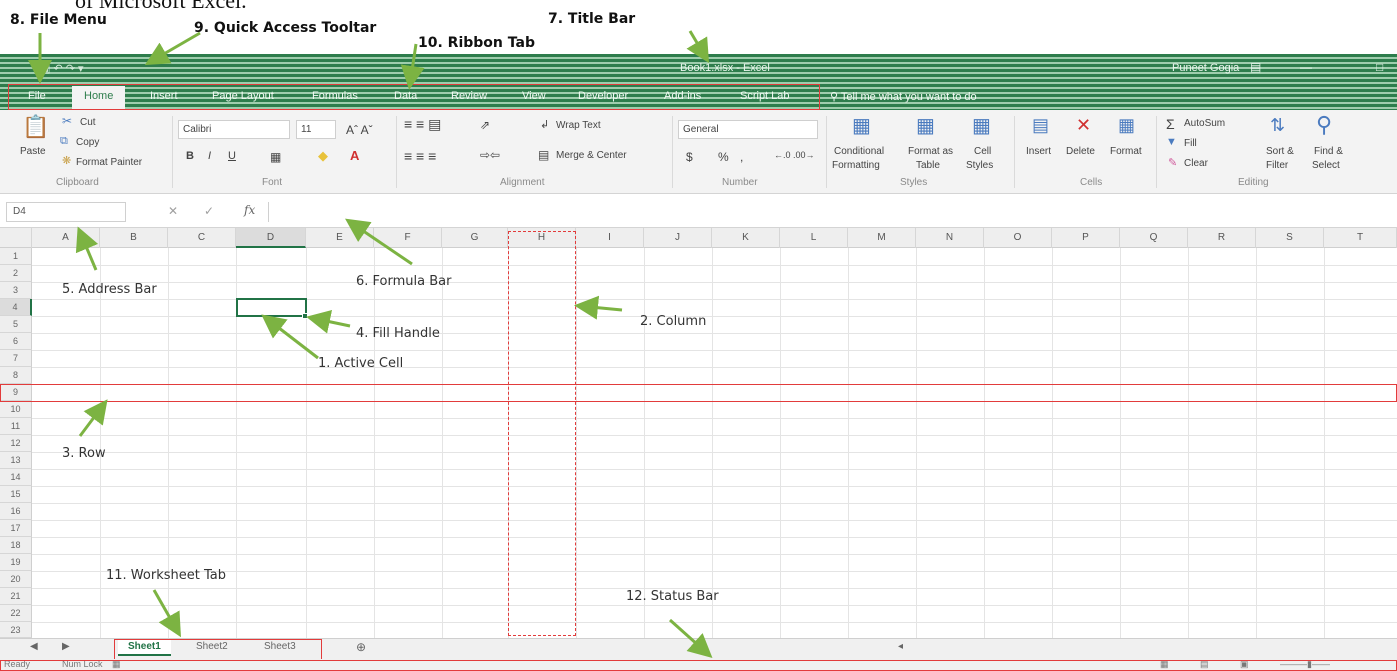 Image resolution: width=1397 pixels, height=671 pixels. I want to click on sort-filter-label-2: Filter, so click(1277, 165).